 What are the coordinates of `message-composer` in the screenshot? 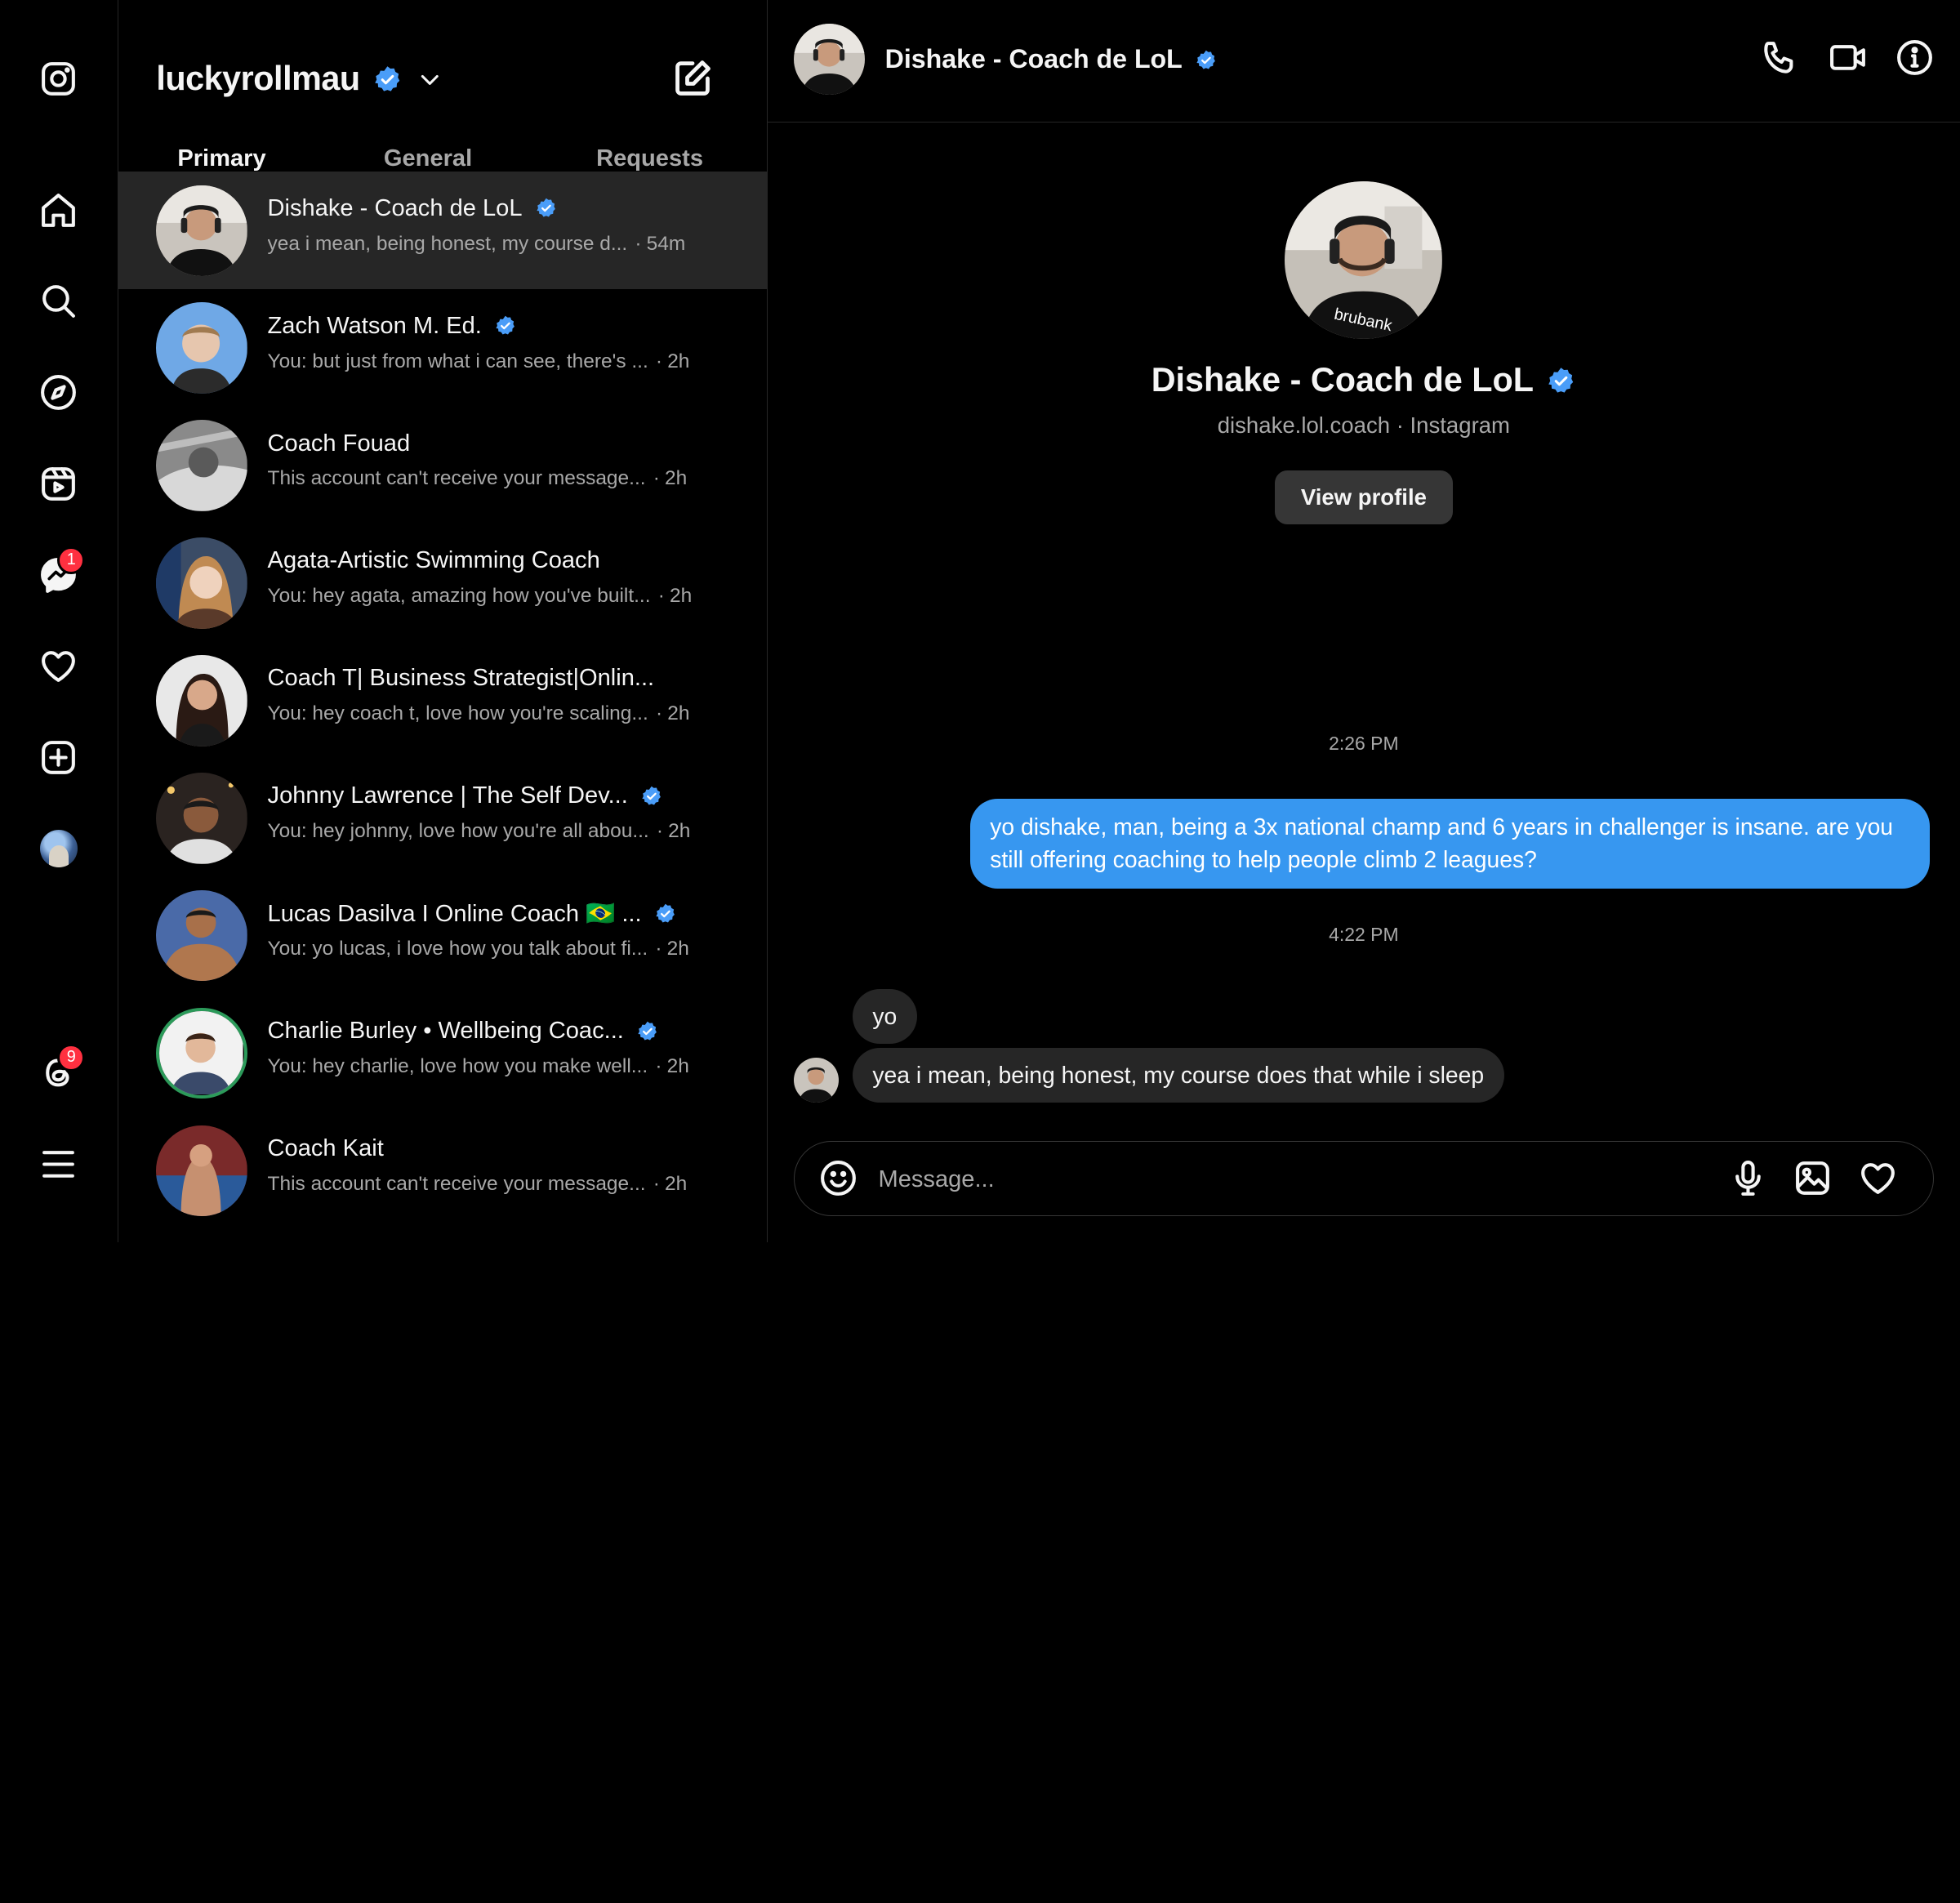 It's located at (1363, 1179).